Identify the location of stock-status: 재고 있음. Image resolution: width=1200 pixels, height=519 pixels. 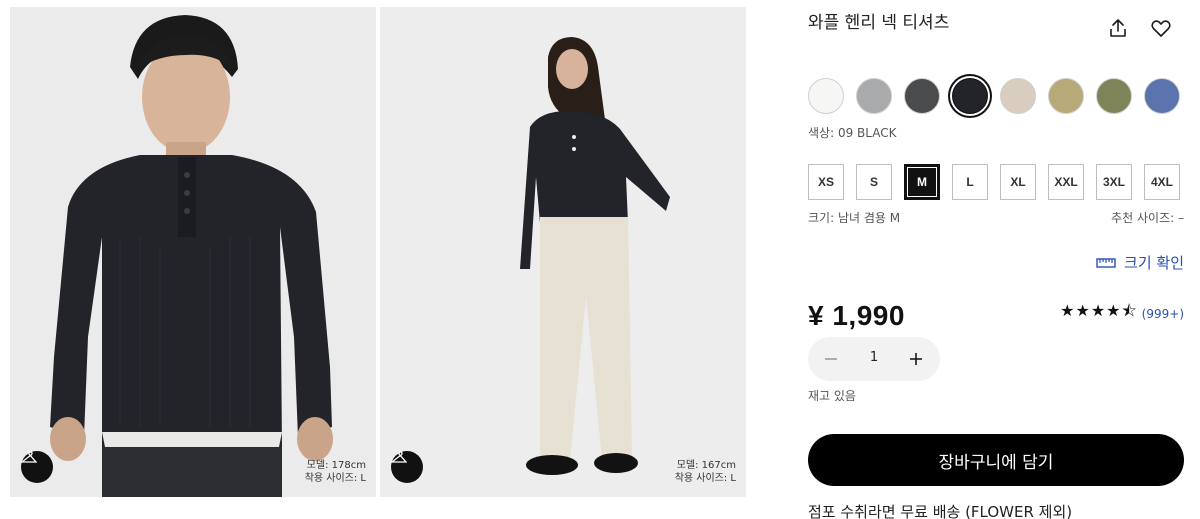
(832, 396).